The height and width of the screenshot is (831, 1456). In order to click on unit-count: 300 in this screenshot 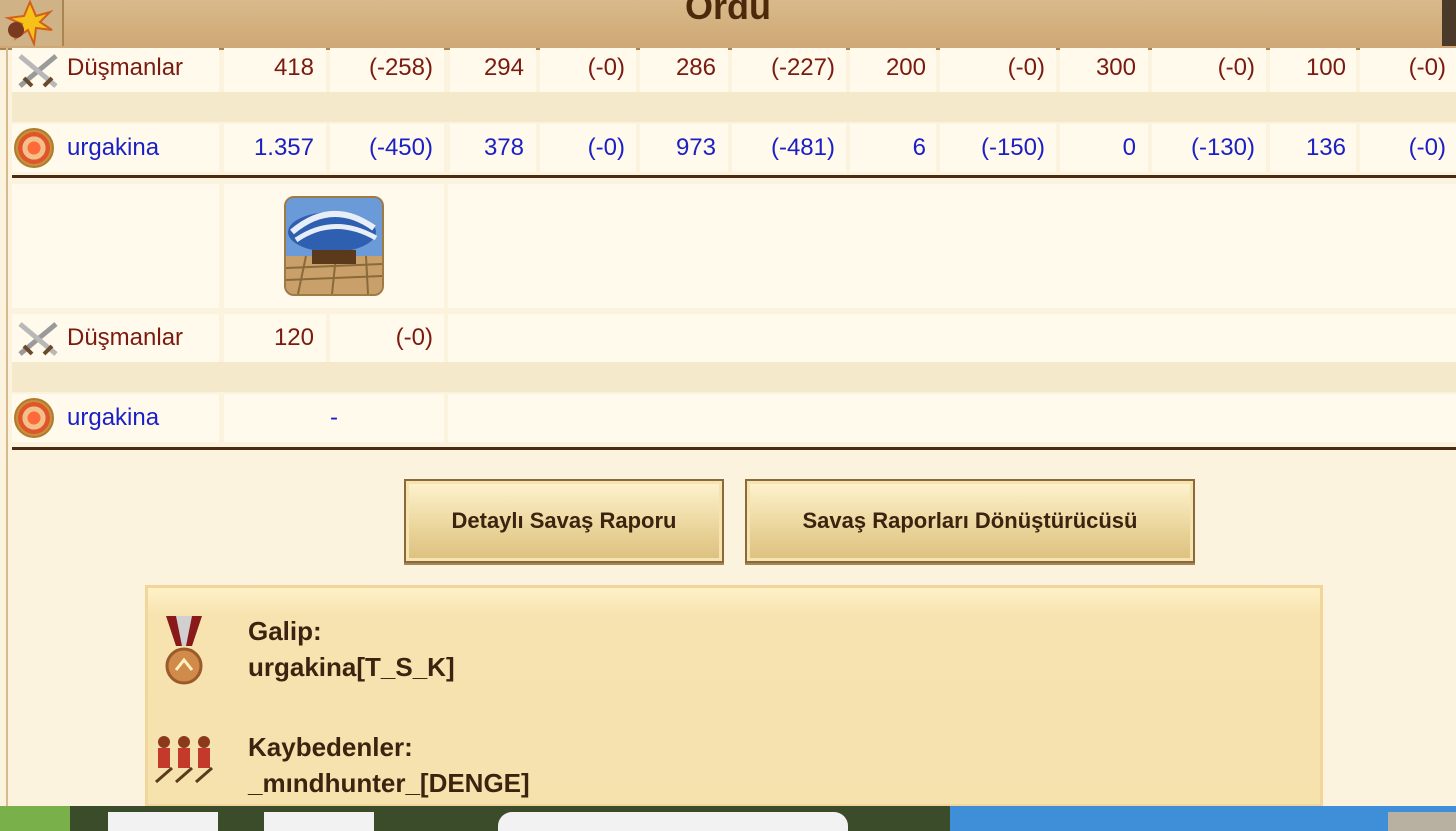, I will do `click(1115, 67)`.